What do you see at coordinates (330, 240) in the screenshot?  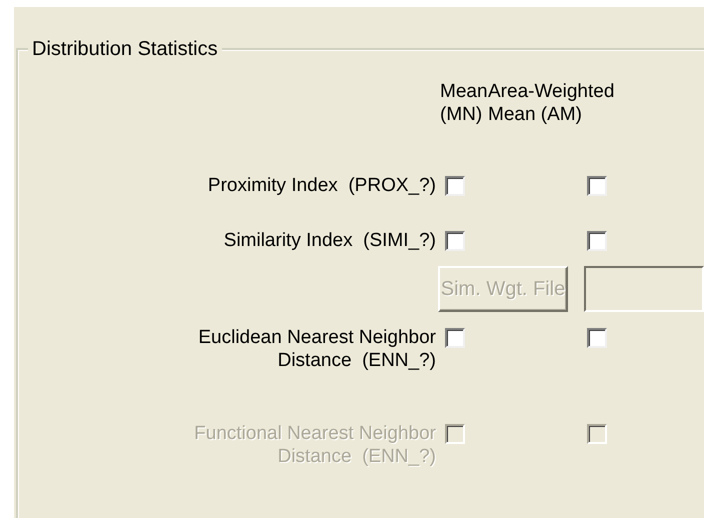 I see `metric-label: Similarity Index (SIMI_?)` at bounding box center [330, 240].